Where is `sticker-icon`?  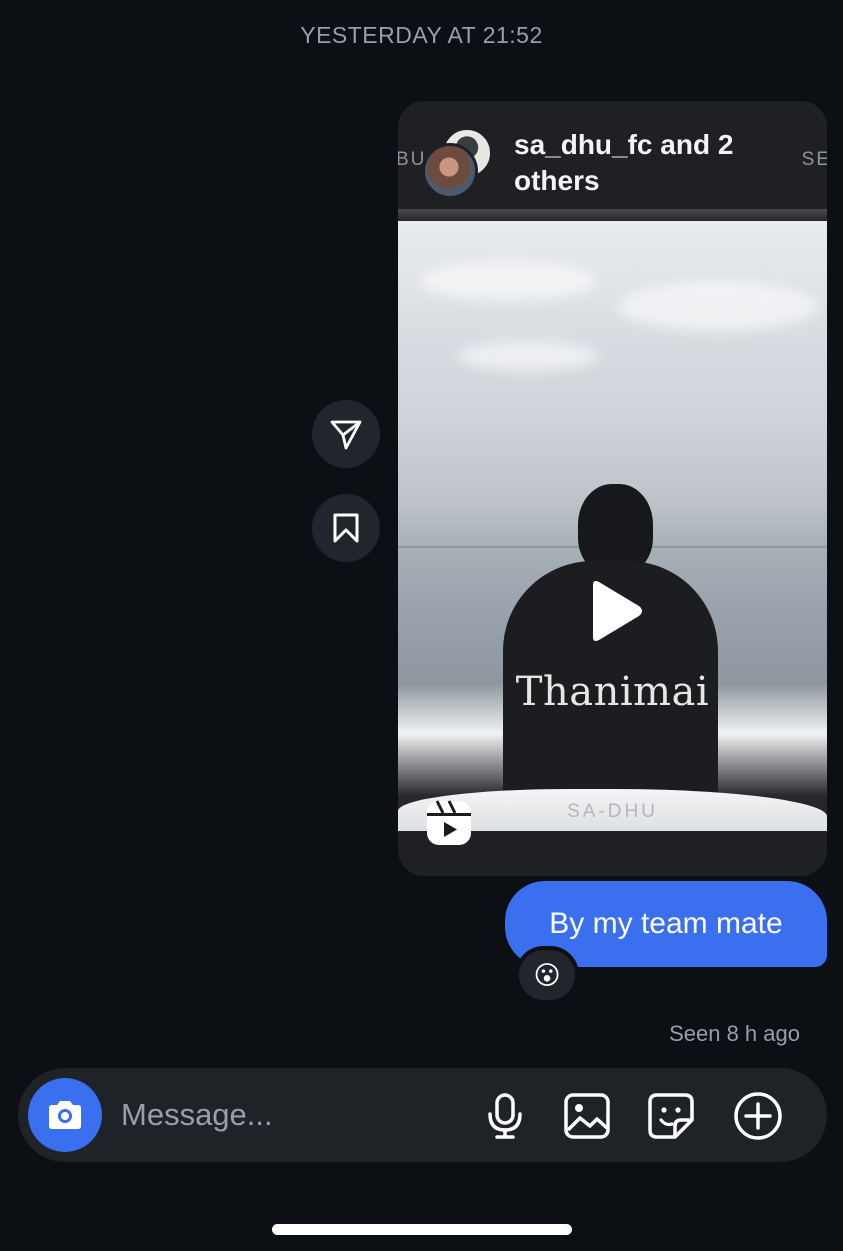 sticker-icon is located at coordinates (671, 1116).